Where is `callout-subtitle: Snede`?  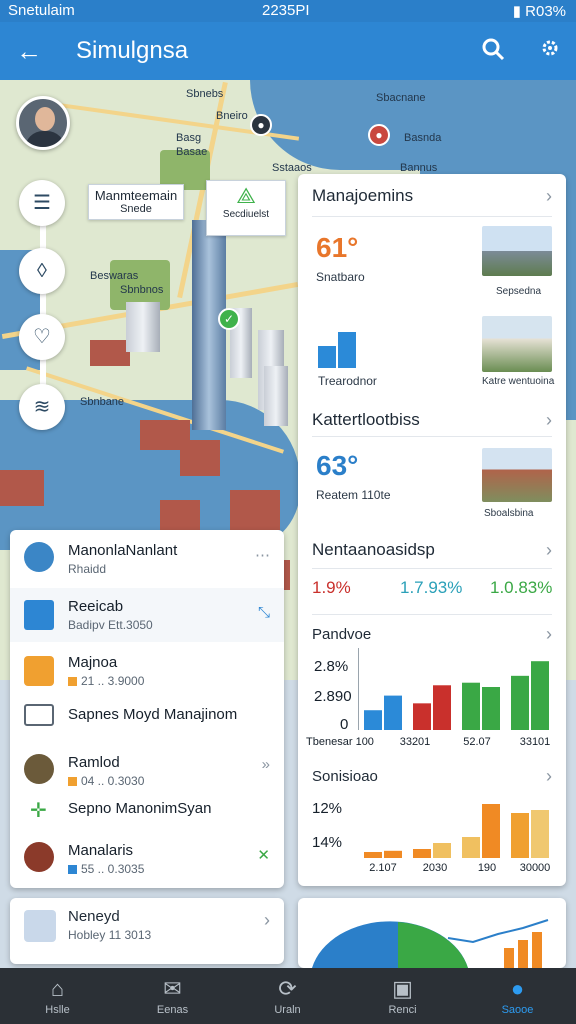
callout-subtitle: Snede is located at coordinates (136, 209).